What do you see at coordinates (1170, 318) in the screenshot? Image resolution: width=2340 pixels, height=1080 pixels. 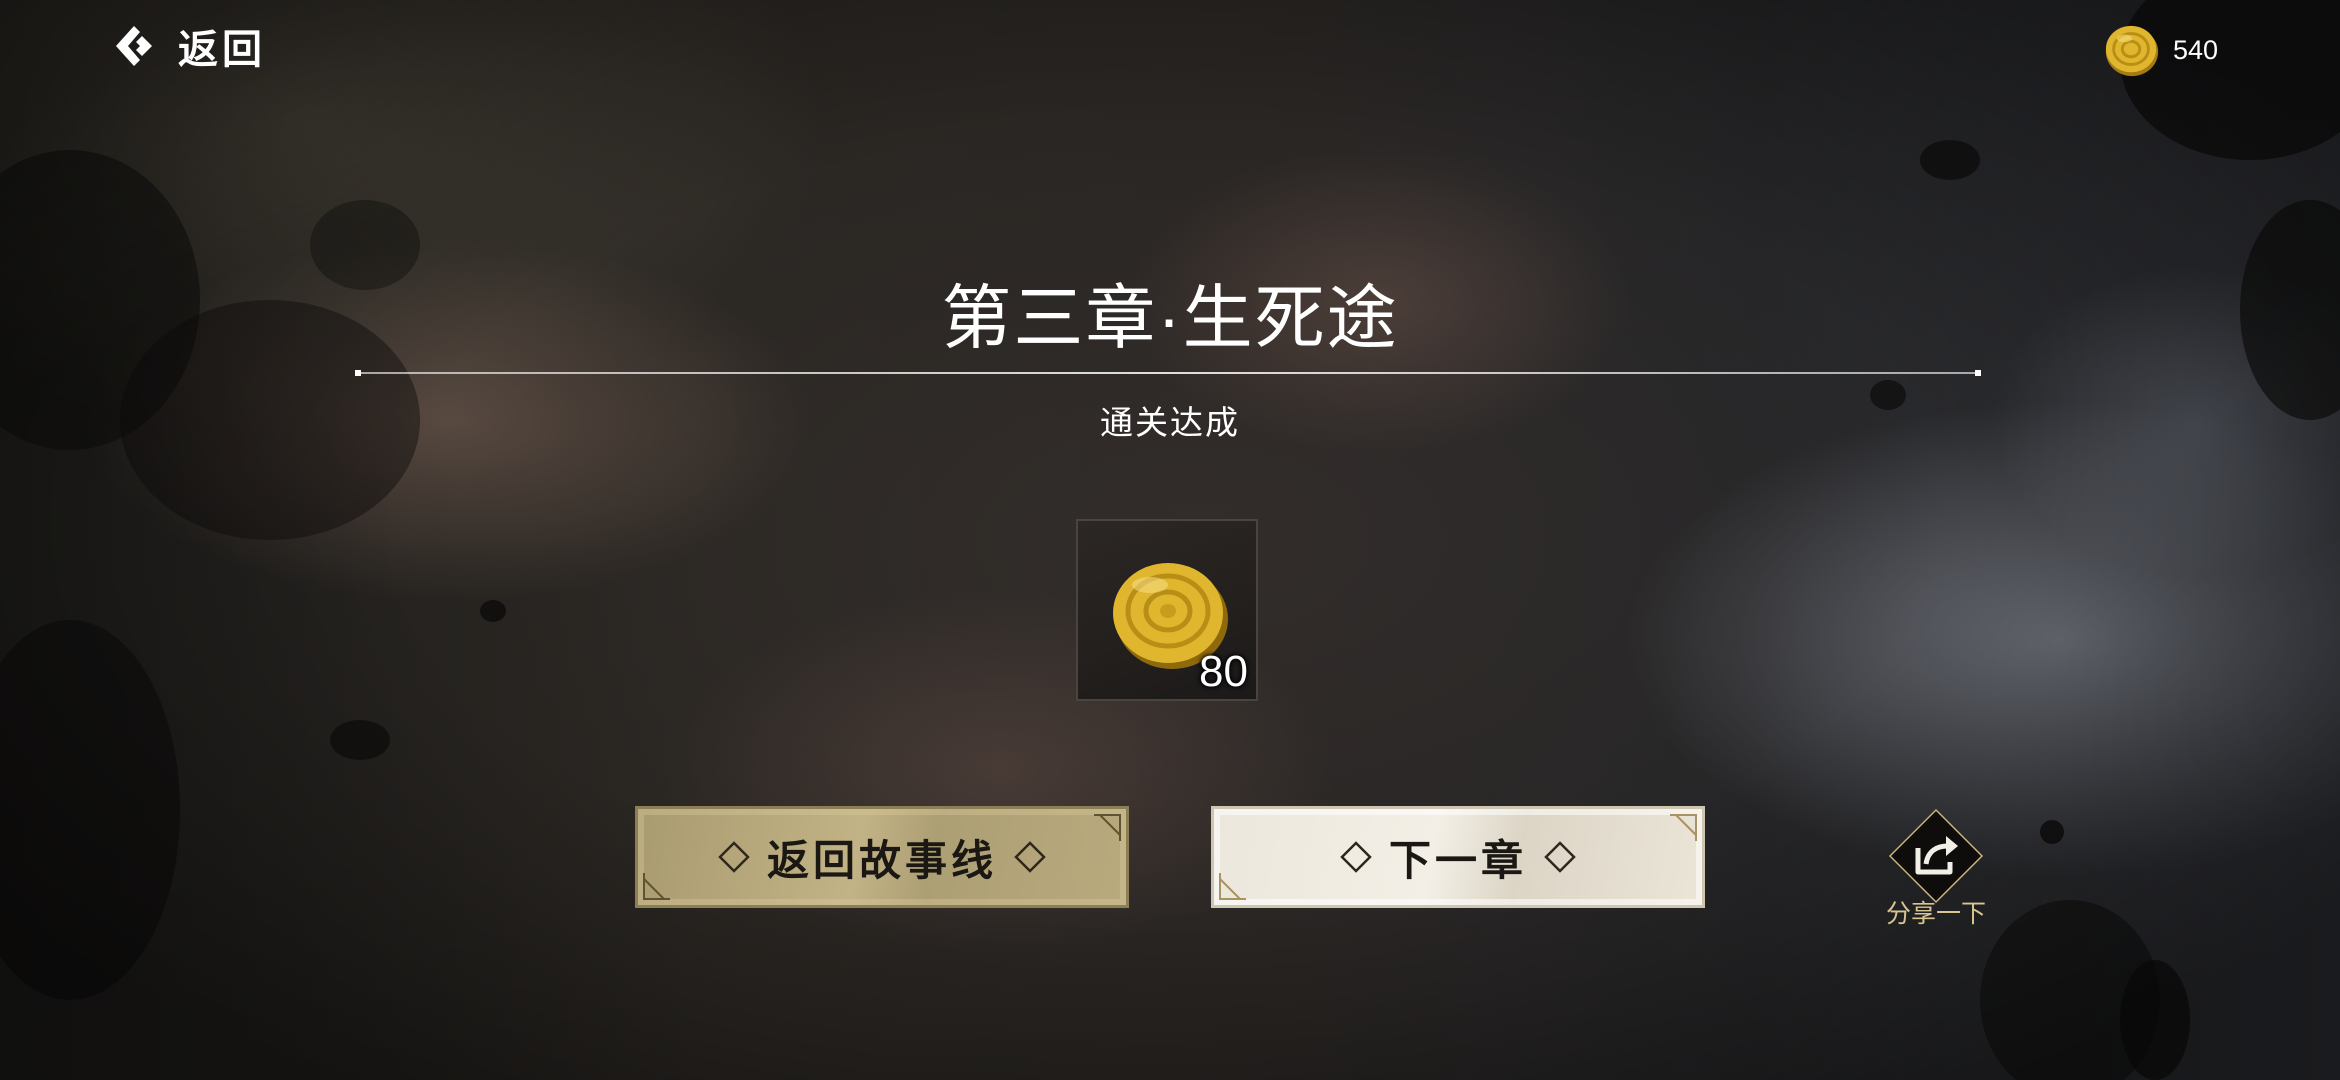 I see `chapter-title: 第三章·生死途` at bounding box center [1170, 318].